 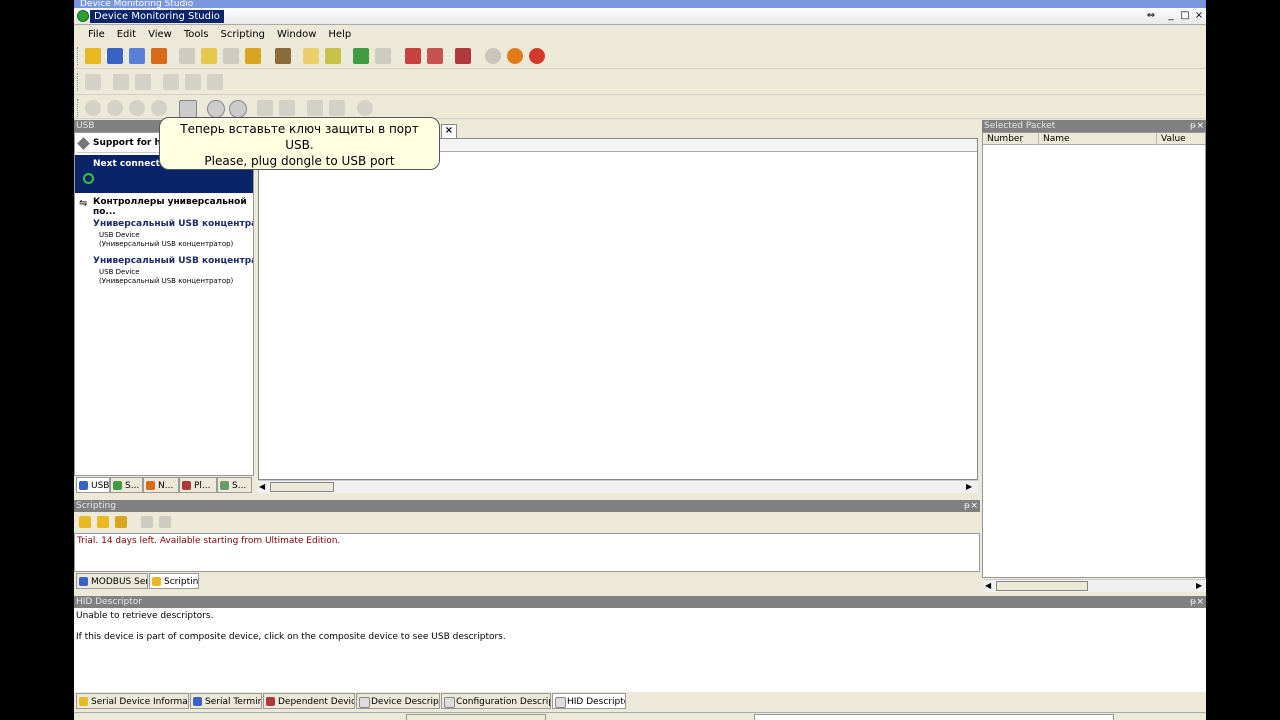 What do you see at coordinates (618, 486) in the screenshot?
I see `document-hscrollbar: ◀ ▶` at bounding box center [618, 486].